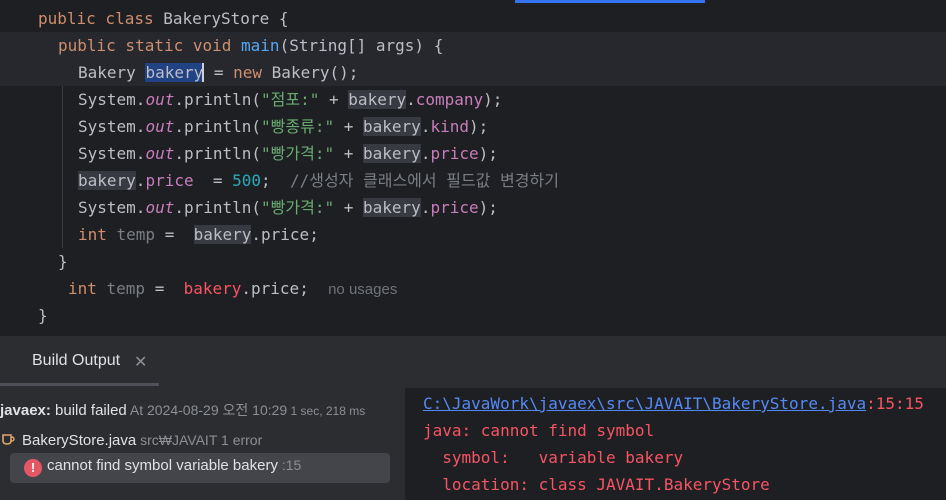 The width and height of the screenshot is (946, 500). Describe the element at coordinates (76, 361) in the screenshot. I see `tab-build-output: Build Output` at that location.